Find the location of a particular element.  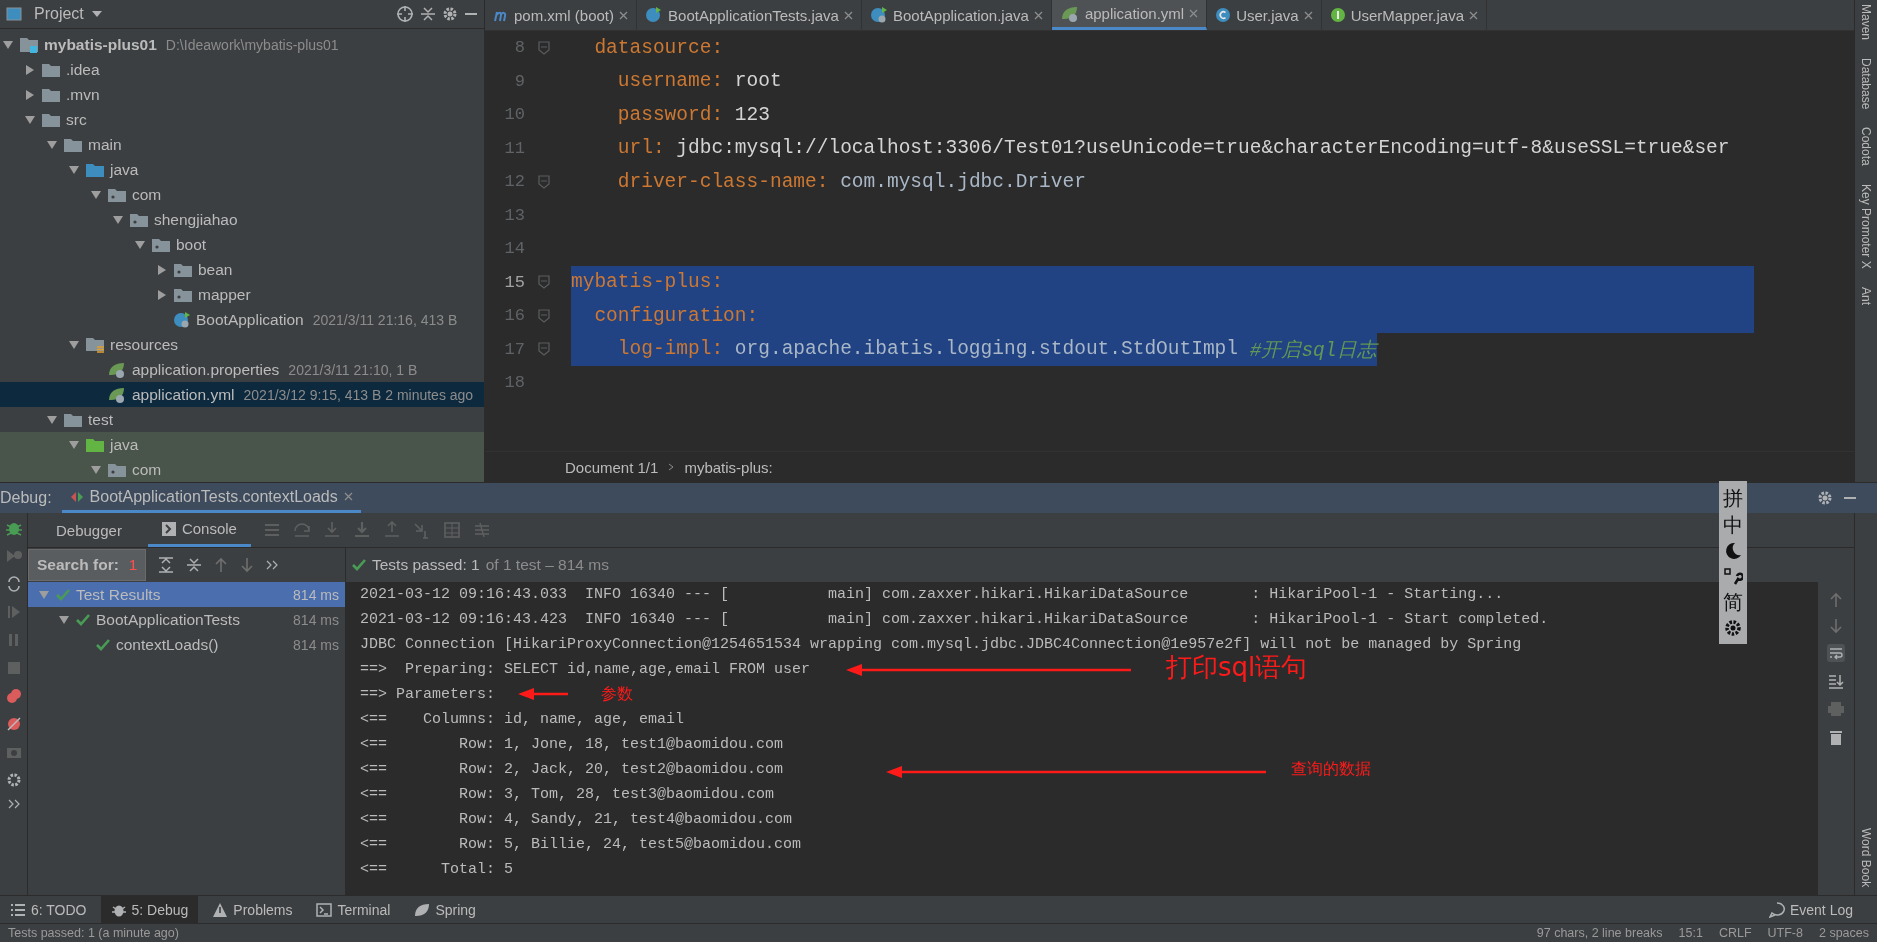

status-item: UTF-8 is located at coordinates (1785, 933).